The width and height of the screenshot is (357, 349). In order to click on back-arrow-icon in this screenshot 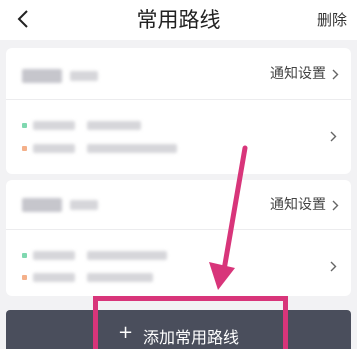, I will do `click(22, 19)`.